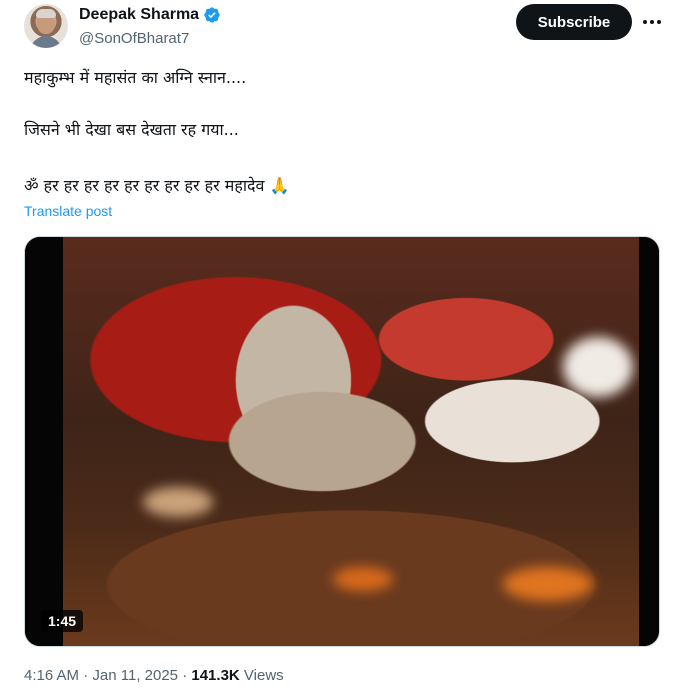 The image size is (683, 694). I want to click on tweet-line: ॐ हर हर हर हर हर हर हर हर हर महादेव 🙏, so click(157, 185).